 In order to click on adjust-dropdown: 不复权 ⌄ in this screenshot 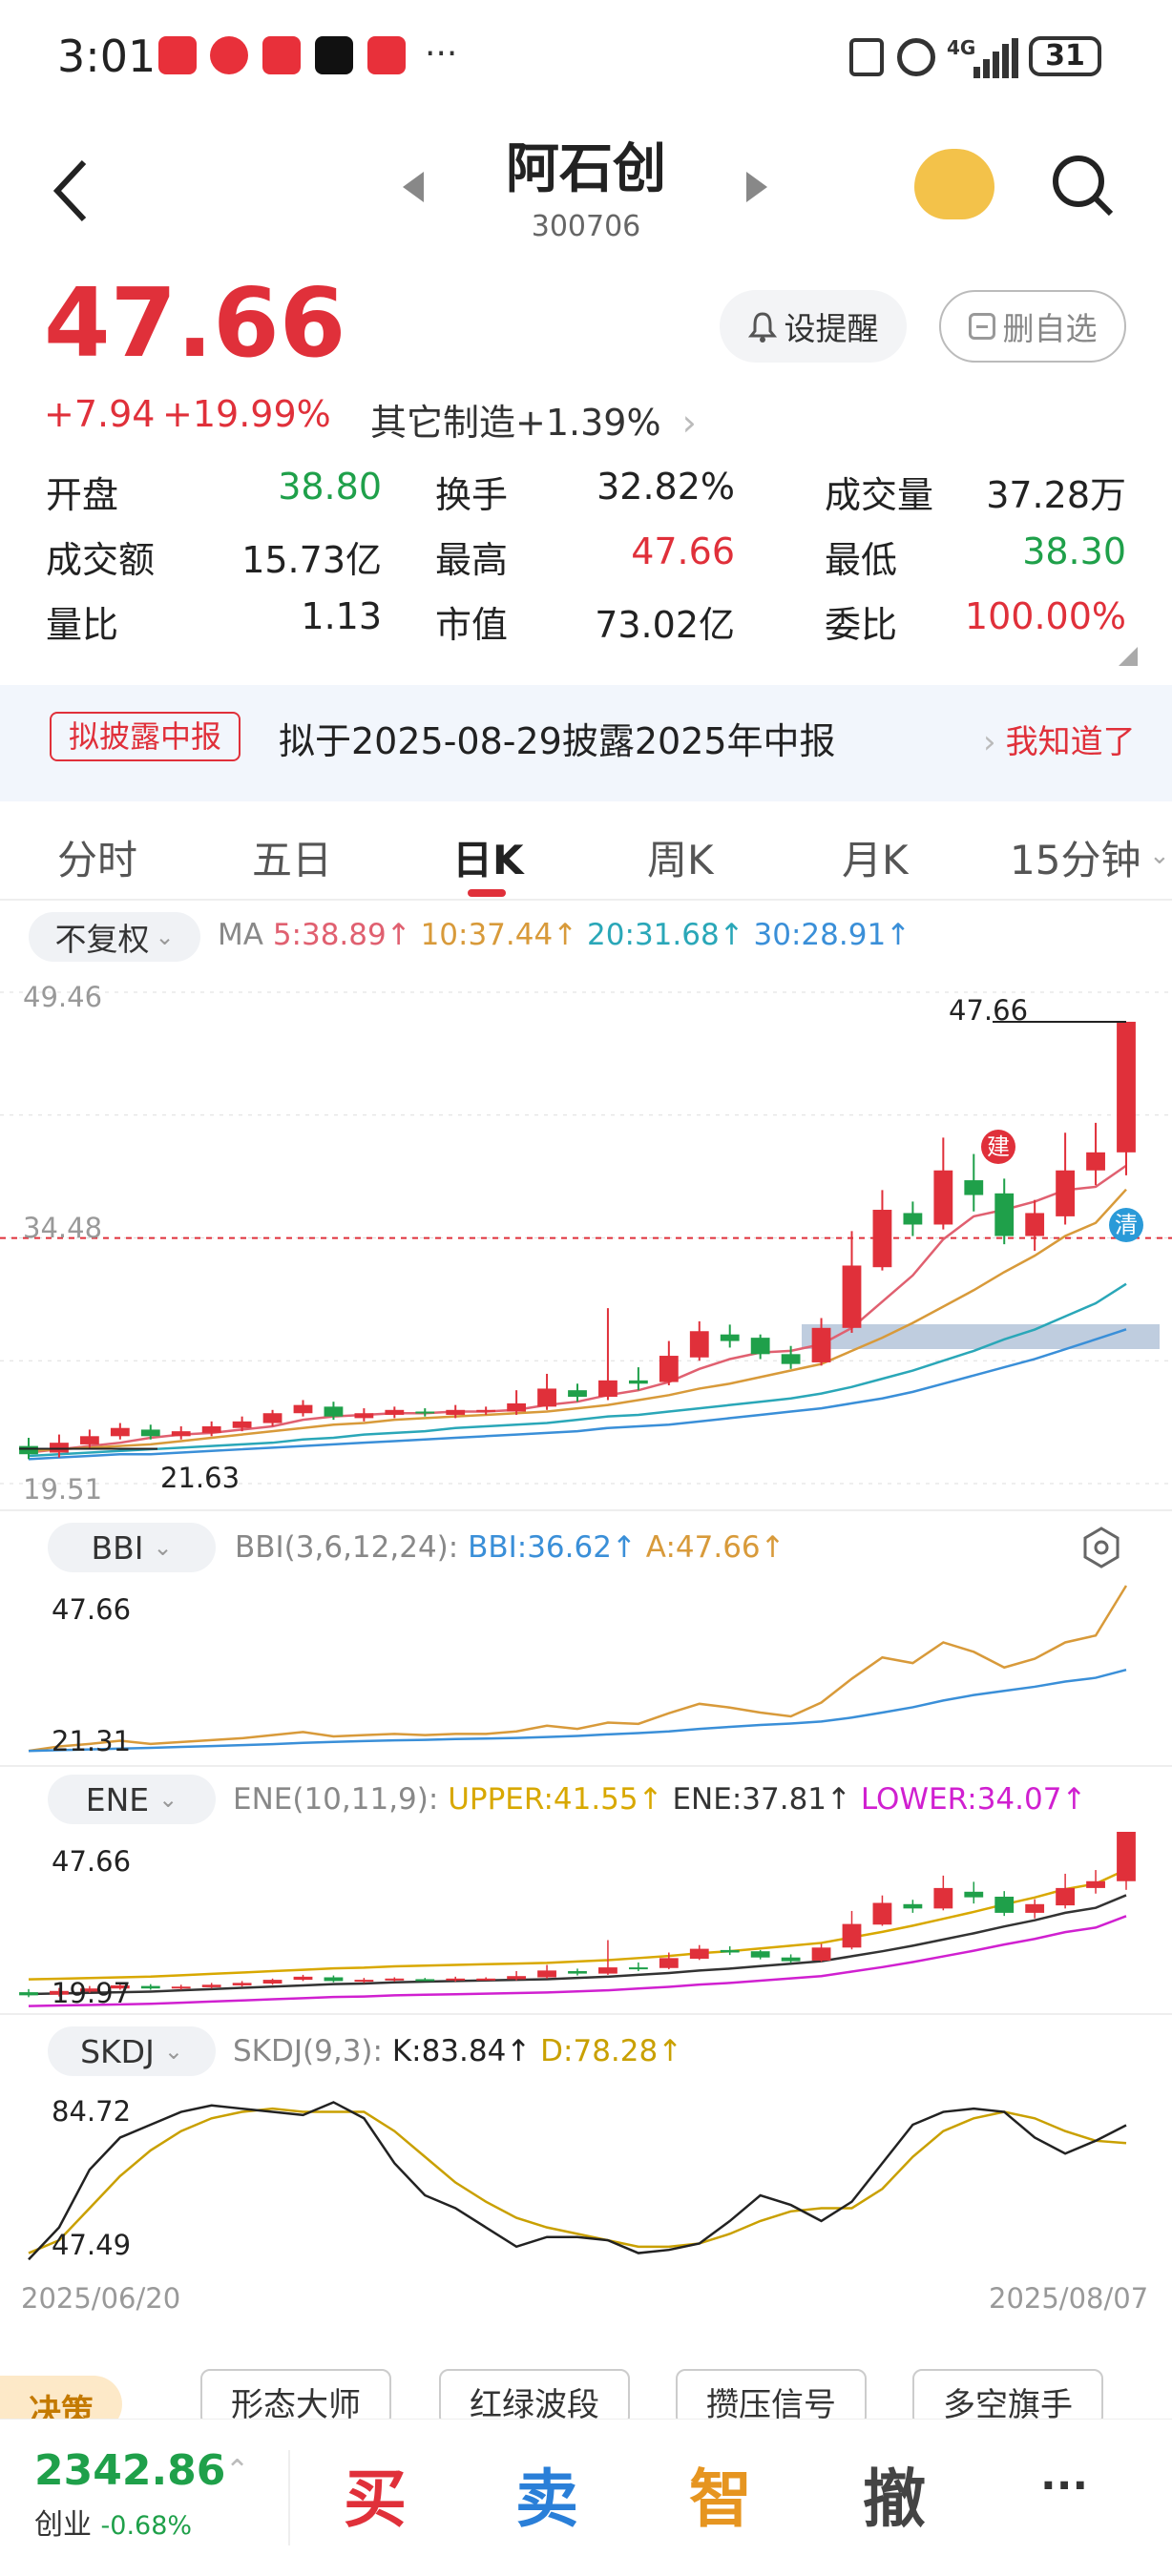, I will do `click(114, 937)`.